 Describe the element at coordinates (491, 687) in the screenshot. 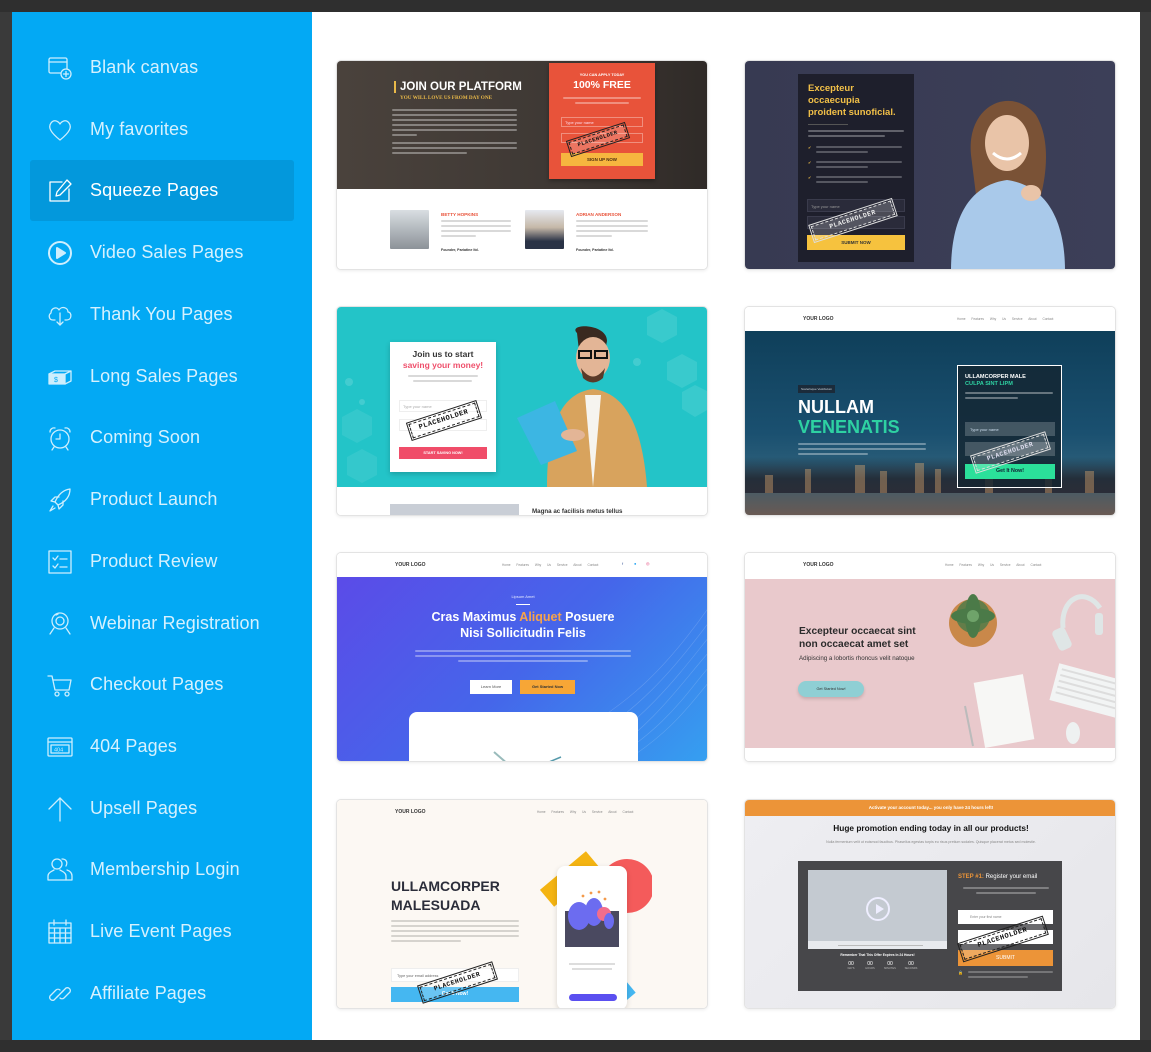

I see `learn-more-button-preview: Learn More` at that location.